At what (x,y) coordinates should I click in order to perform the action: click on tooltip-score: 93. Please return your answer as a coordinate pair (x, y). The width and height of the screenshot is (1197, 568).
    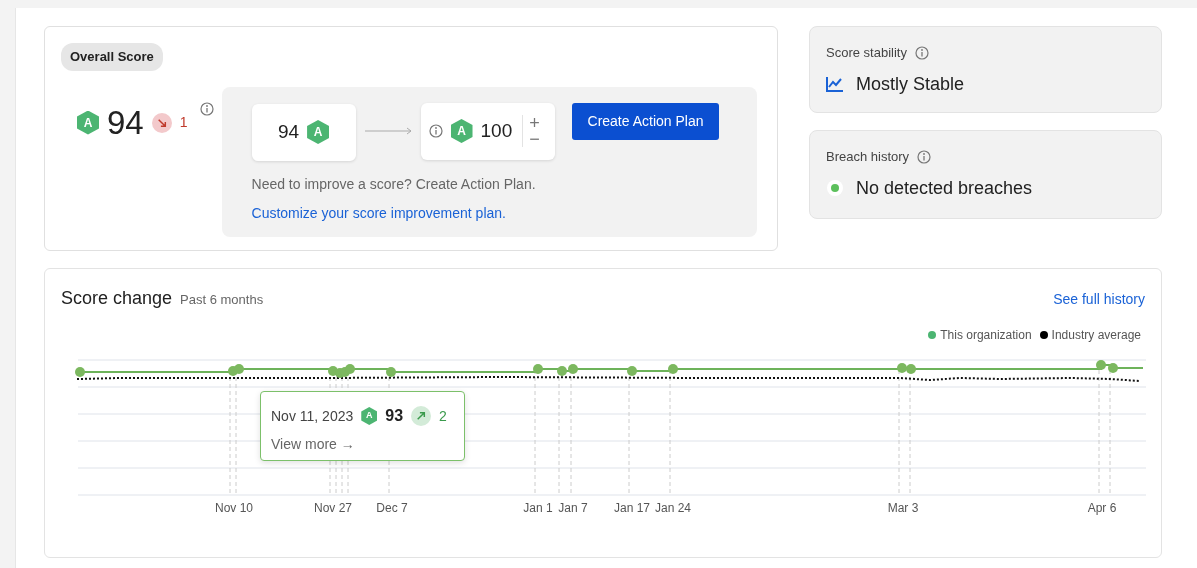
    Looking at the image, I should click on (394, 416).